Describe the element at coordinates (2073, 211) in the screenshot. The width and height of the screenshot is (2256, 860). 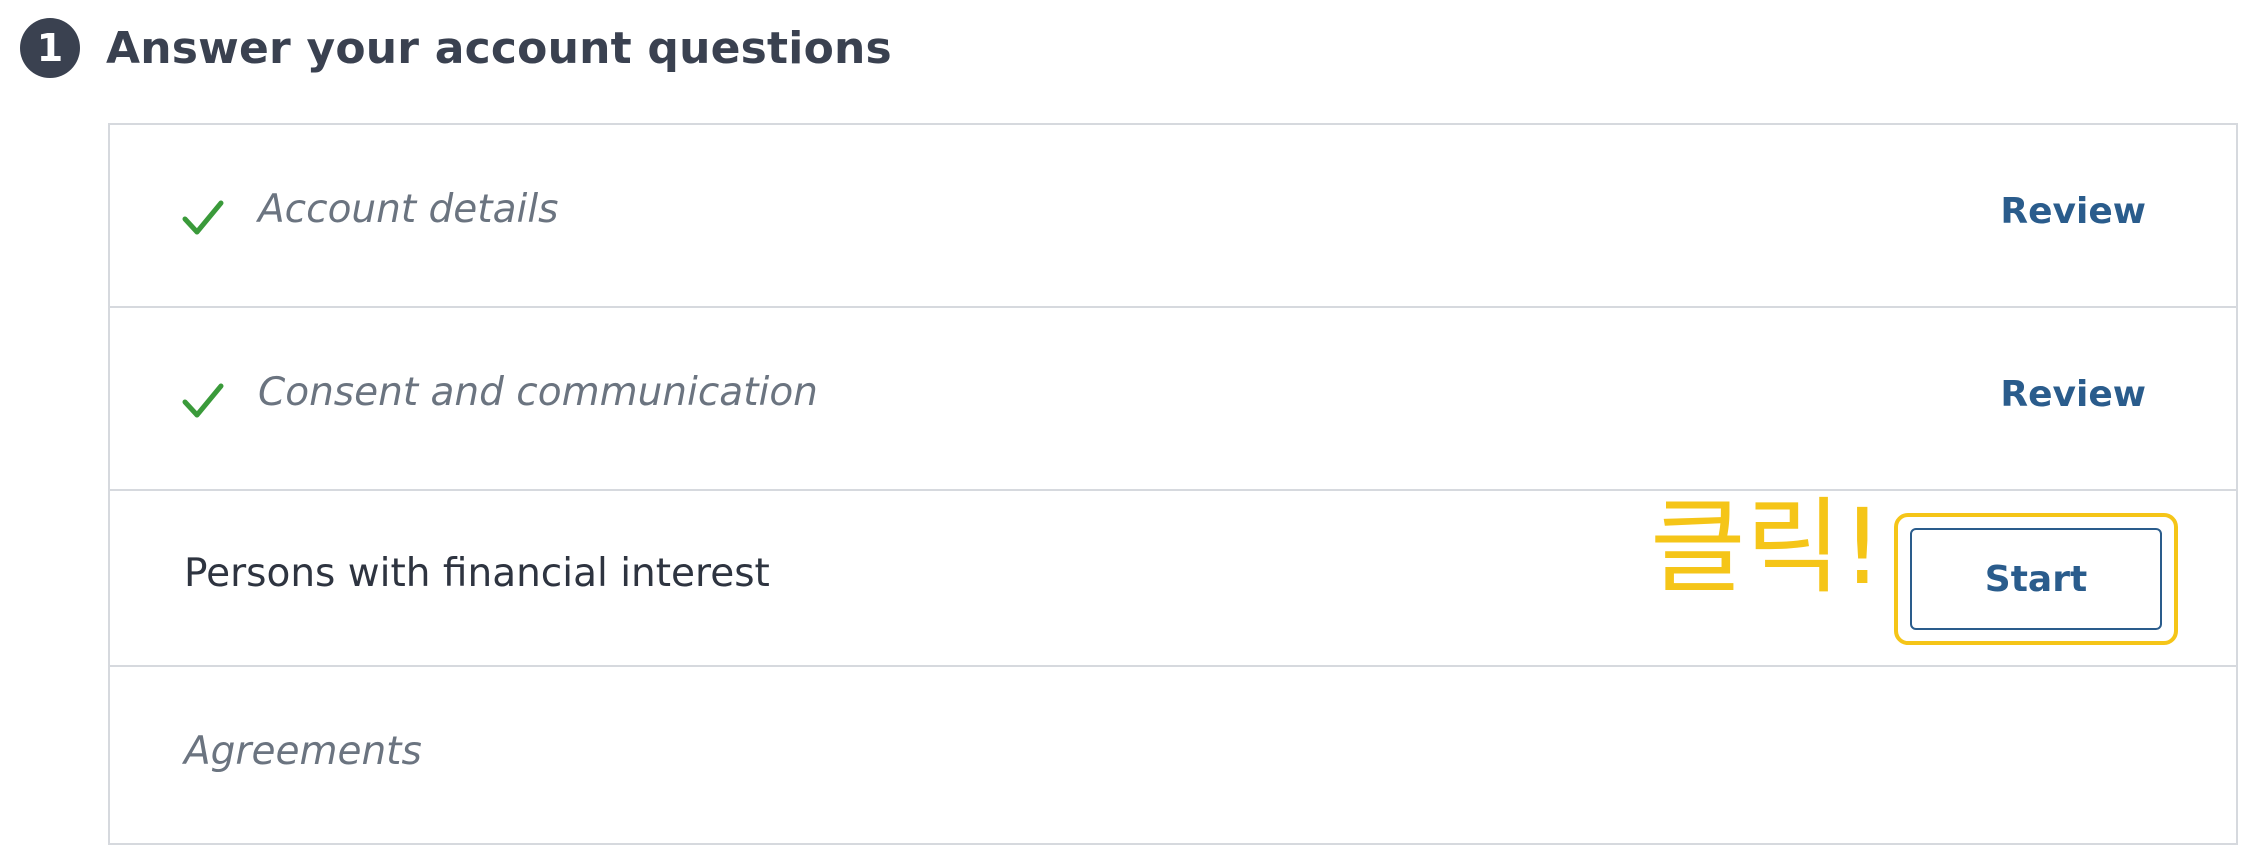
I see `review-link-account-details: Review` at that location.